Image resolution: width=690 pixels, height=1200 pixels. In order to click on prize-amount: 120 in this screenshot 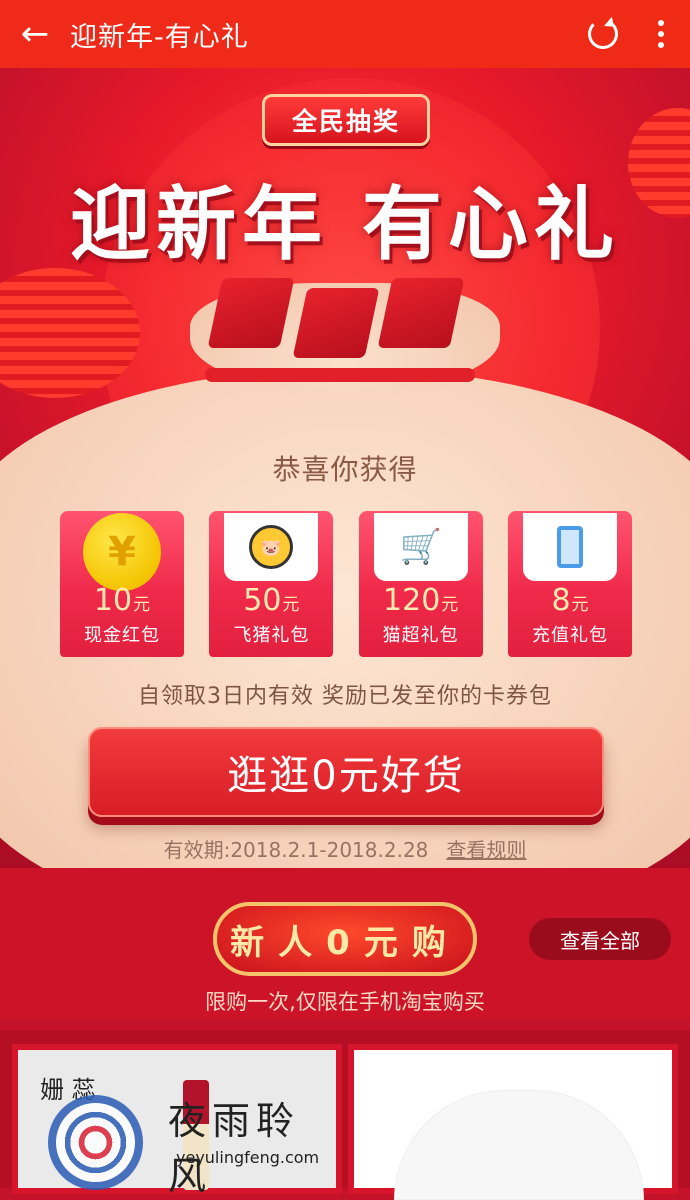, I will do `click(412, 600)`.